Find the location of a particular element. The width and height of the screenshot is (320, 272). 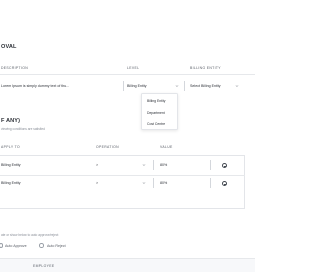

row-divider is located at coordinates (122, 175).